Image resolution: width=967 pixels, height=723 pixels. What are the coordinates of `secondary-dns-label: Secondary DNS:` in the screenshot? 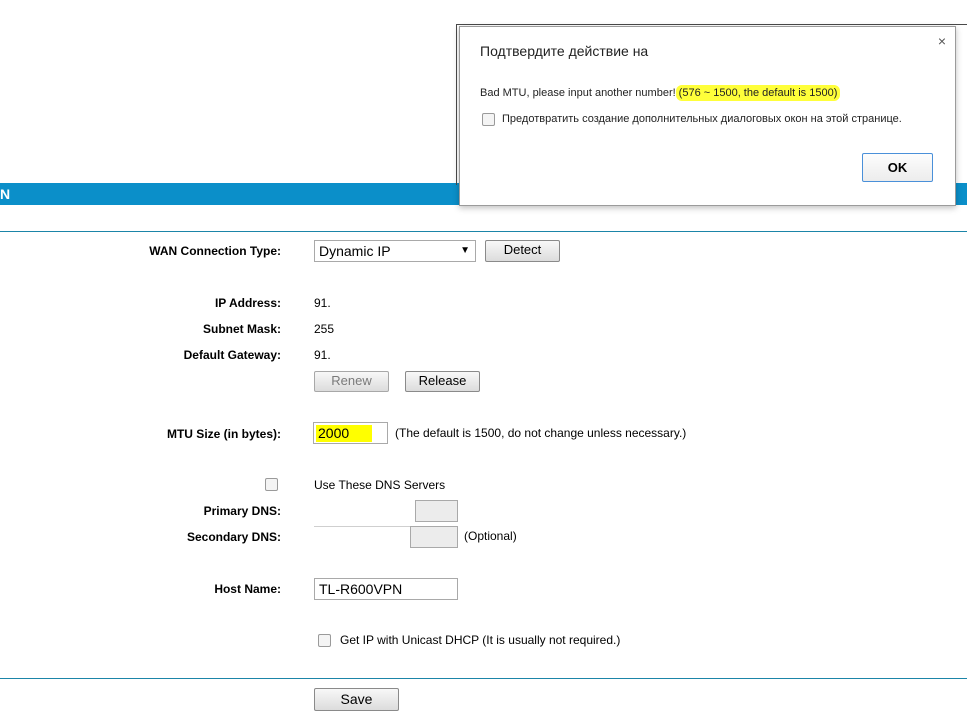 It's located at (233, 537).